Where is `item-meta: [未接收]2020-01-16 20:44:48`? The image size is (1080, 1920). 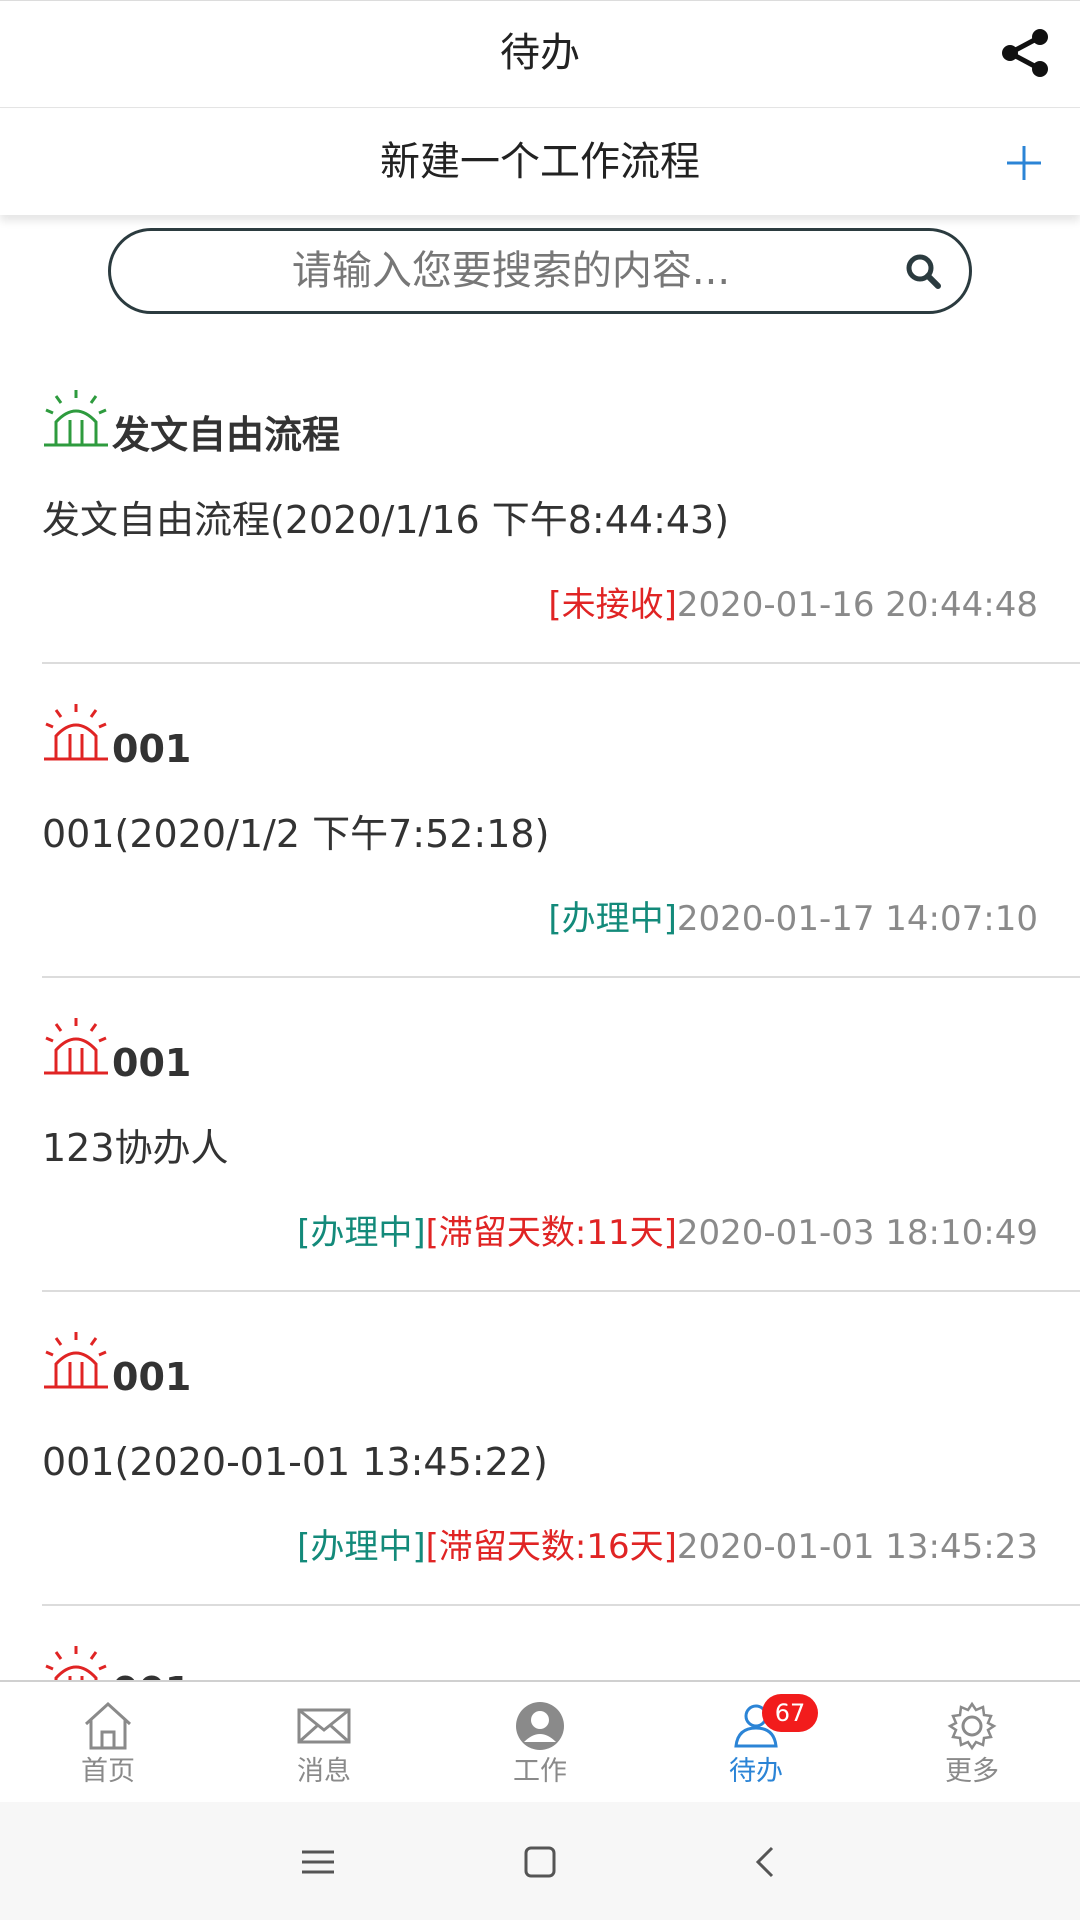 item-meta: [未接收]2020-01-16 20:44:48 is located at coordinates (793, 605).